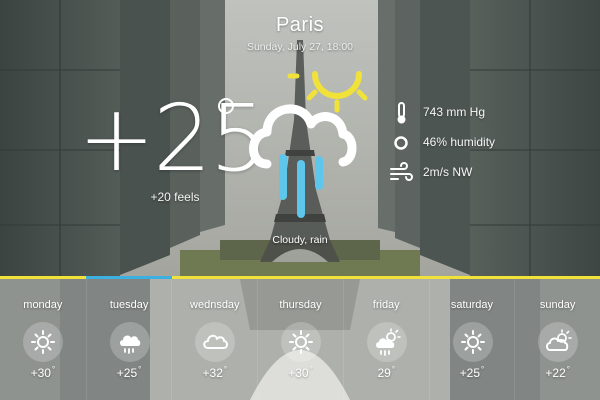 Image resolution: width=600 pixels, height=400 pixels. Describe the element at coordinates (472, 305) in the screenshot. I see `day-name: saturday` at that location.